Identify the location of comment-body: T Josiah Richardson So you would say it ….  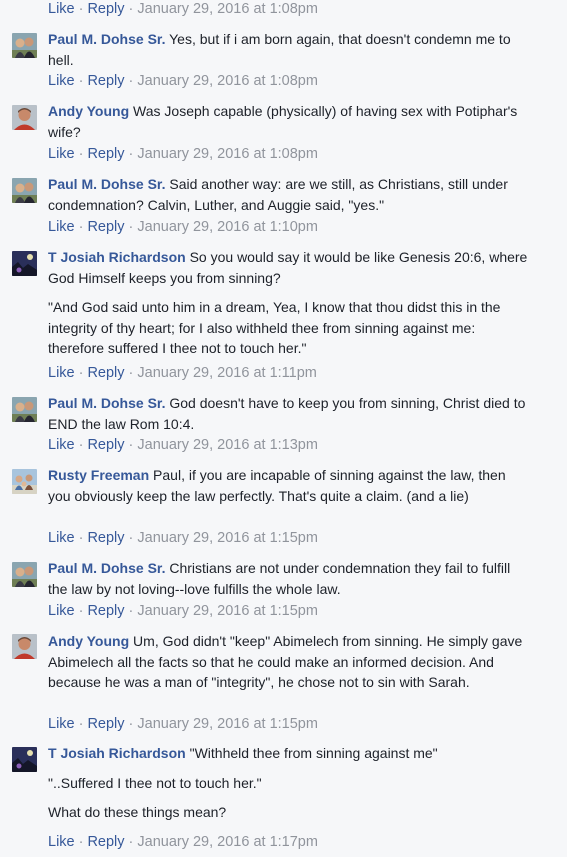
(288, 303).